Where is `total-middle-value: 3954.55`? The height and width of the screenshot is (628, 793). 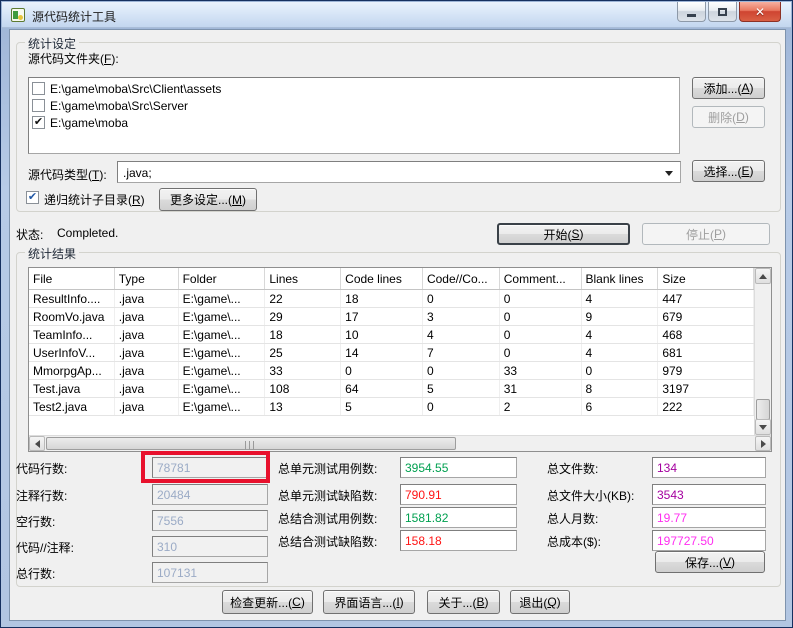
total-middle-value: 3954.55 is located at coordinates (458, 467).